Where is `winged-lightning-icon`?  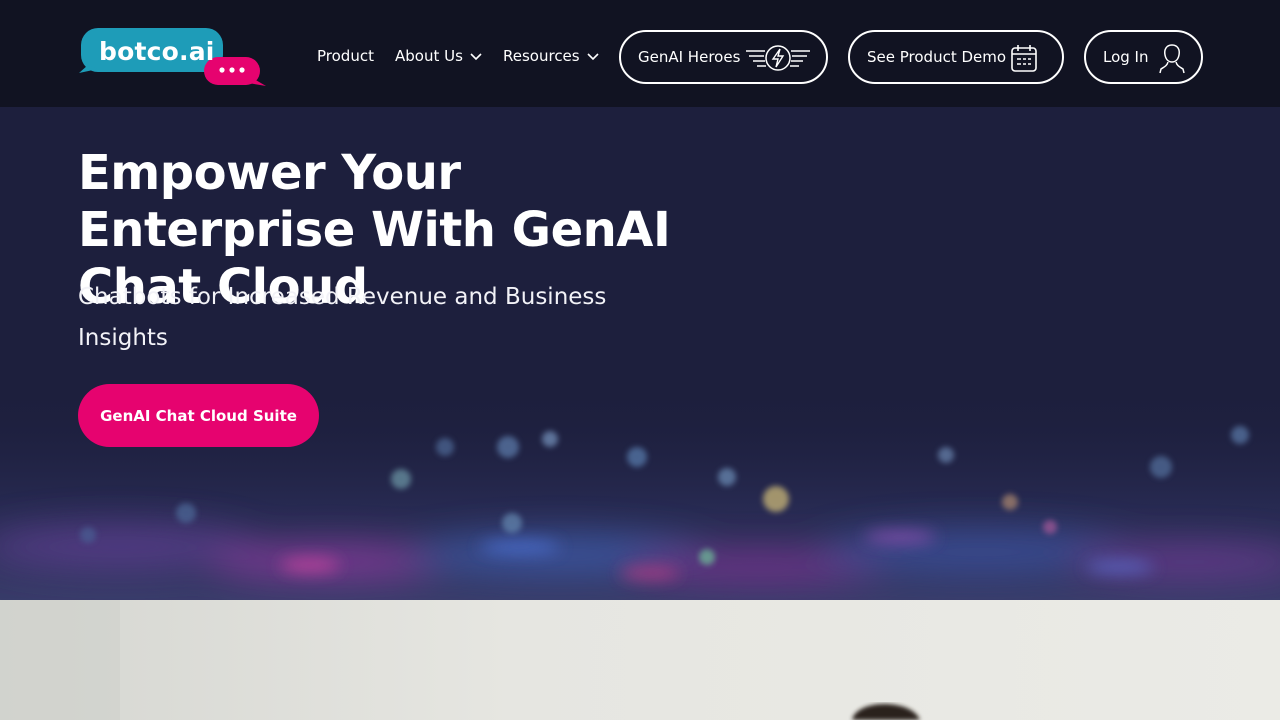 winged-lightning-icon is located at coordinates (778, 58).